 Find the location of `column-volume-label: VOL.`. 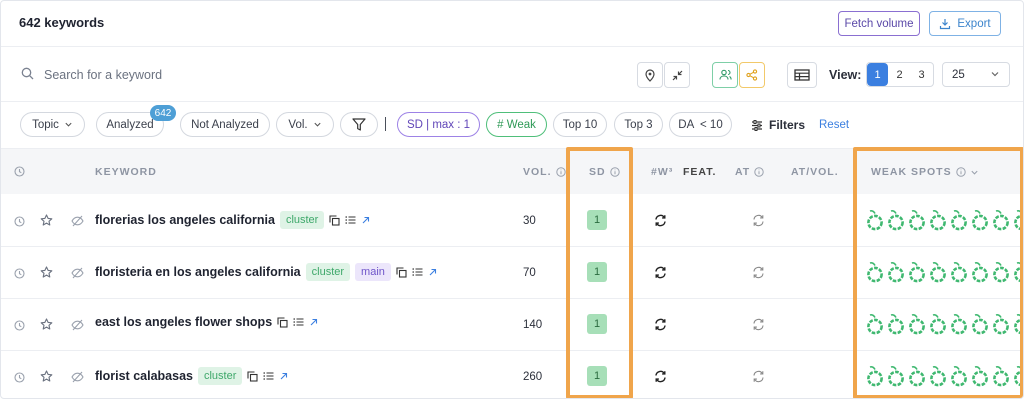

column-volume-label: VOL. is located at coordinates (537, 172).